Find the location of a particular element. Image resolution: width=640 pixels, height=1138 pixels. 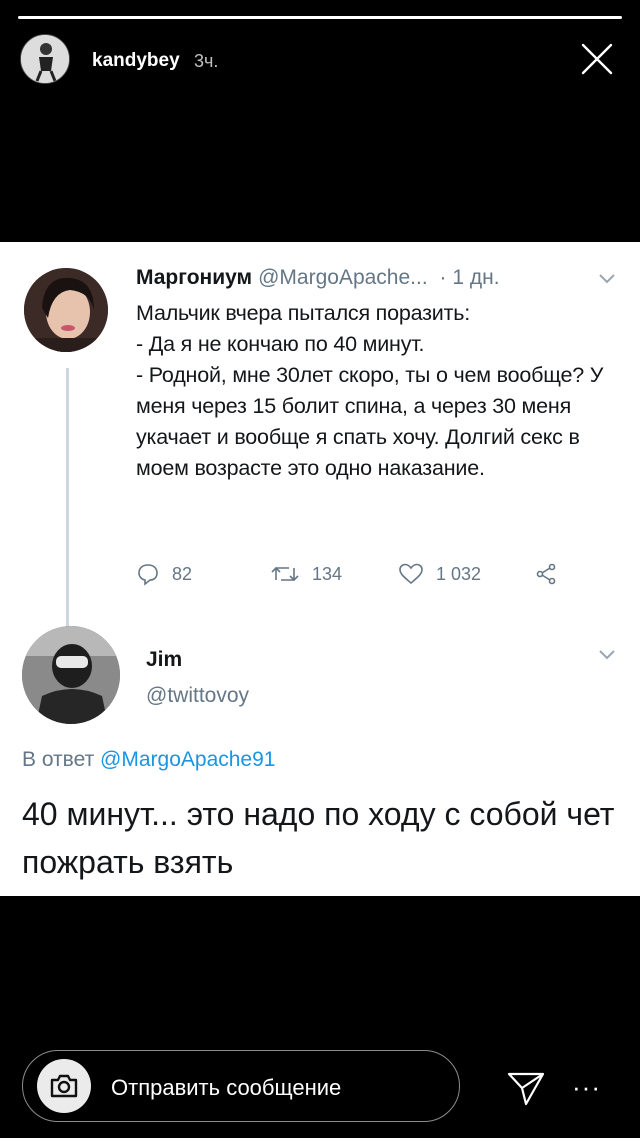

story-username: kandybey is located at coordinates (136, 61).